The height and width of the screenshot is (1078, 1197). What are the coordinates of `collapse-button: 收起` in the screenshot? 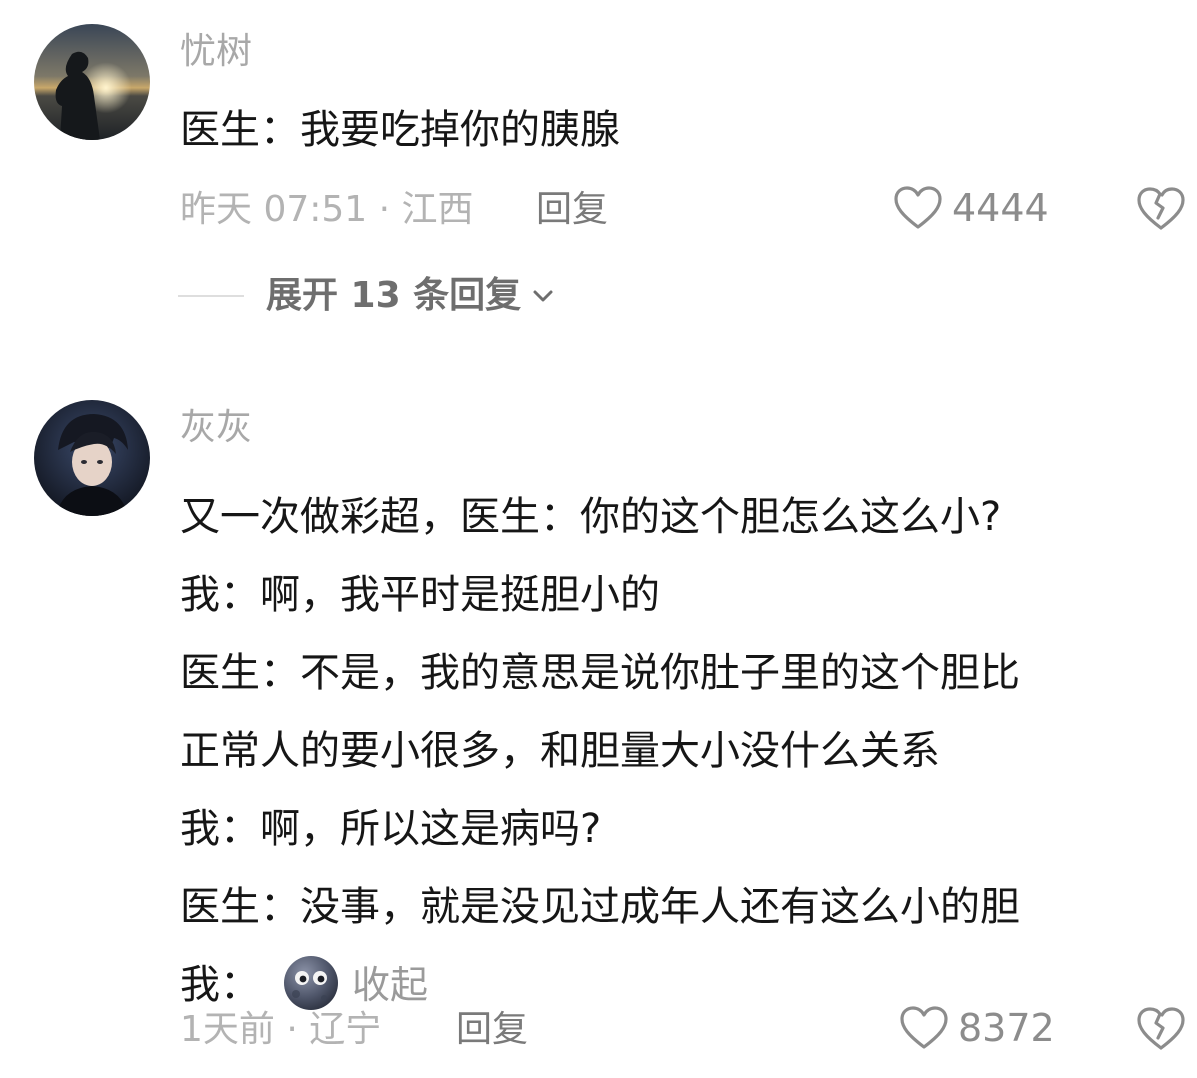 It's located at (390, 985).